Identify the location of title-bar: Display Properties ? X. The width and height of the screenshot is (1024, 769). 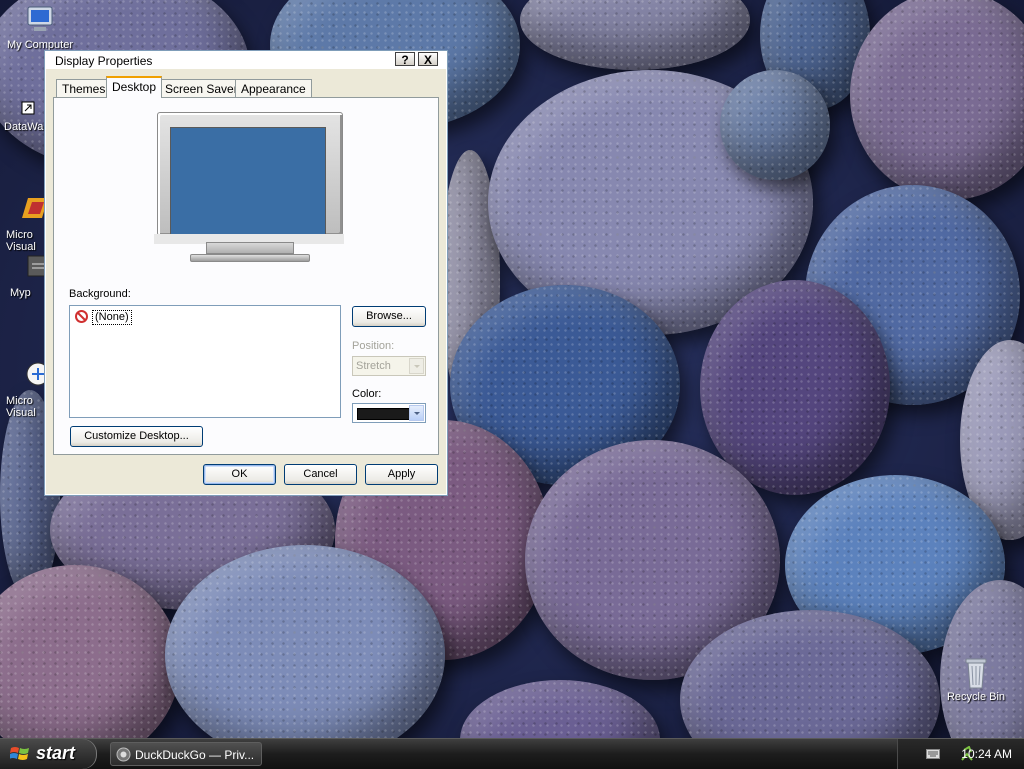
(246, 60).